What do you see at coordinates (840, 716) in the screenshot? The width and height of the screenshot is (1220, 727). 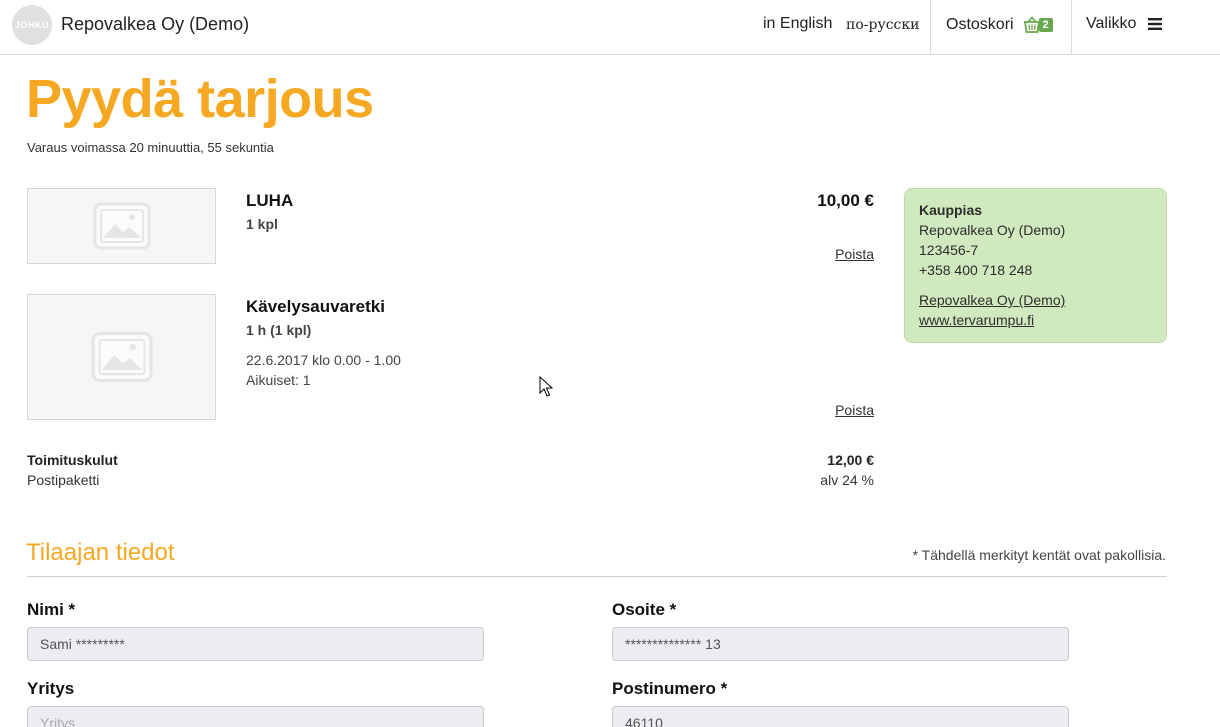 I see `postcode-field` at bounding box center [840, 716].